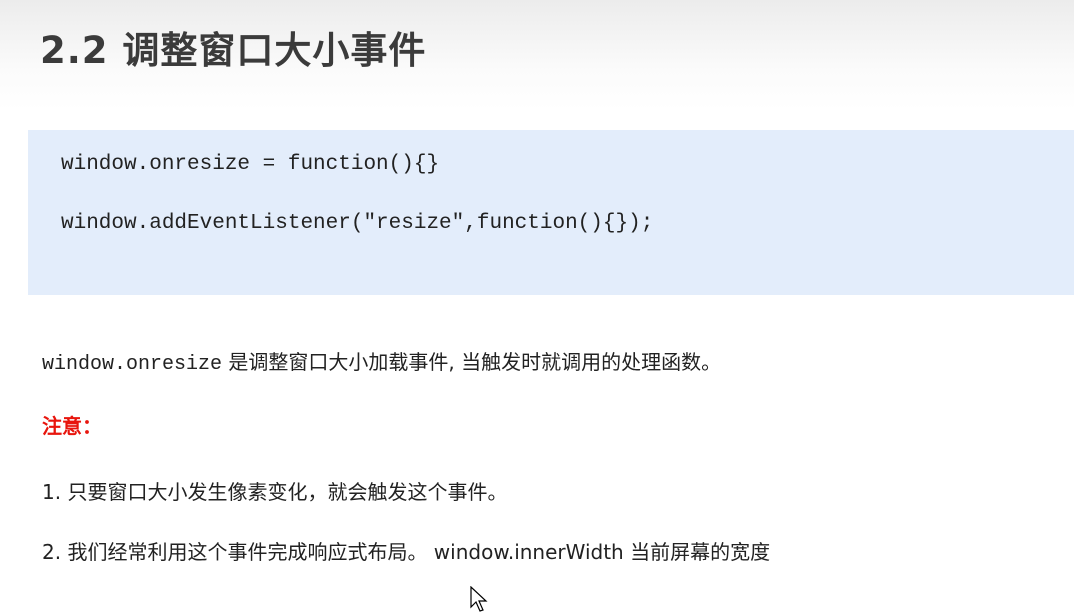  What do you see at coordinates (275, 492) in the screenshot?
I see `note-item: 1. 只要窗口大小发生像素变化，就会触发这个事件。` at bounding box center [275, 492].